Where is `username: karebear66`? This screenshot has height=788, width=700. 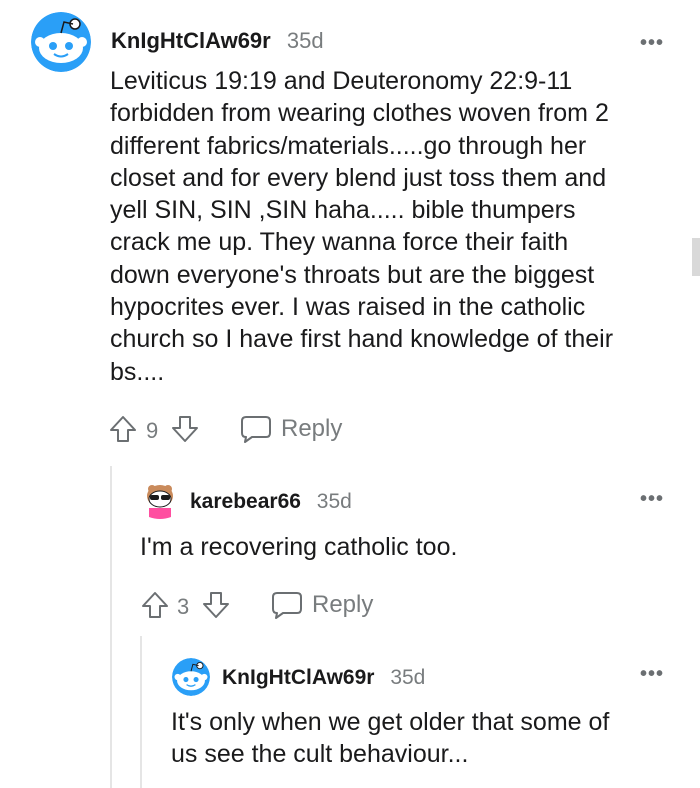 username: karebear66 is located at coordinates (245, 501).